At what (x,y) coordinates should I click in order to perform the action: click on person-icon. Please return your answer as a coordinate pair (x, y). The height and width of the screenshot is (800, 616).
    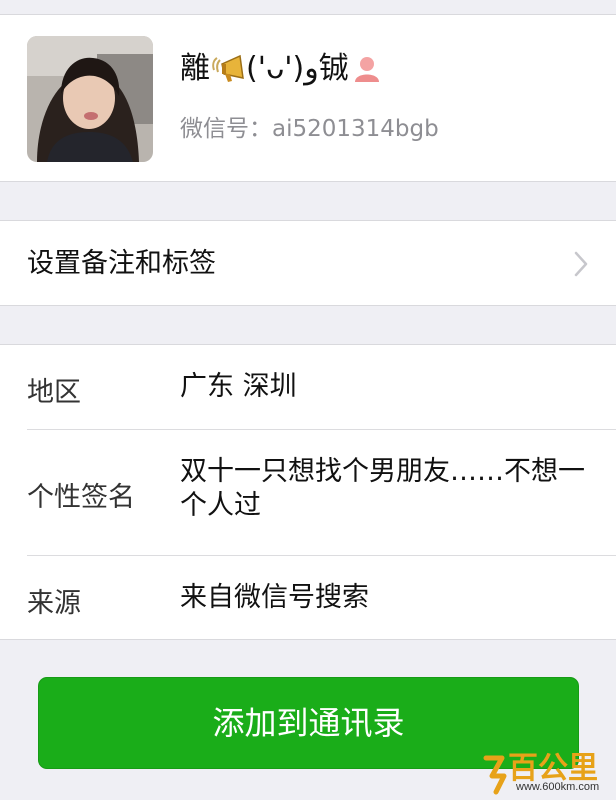
    Looking at the image, I should click on (367, 69).